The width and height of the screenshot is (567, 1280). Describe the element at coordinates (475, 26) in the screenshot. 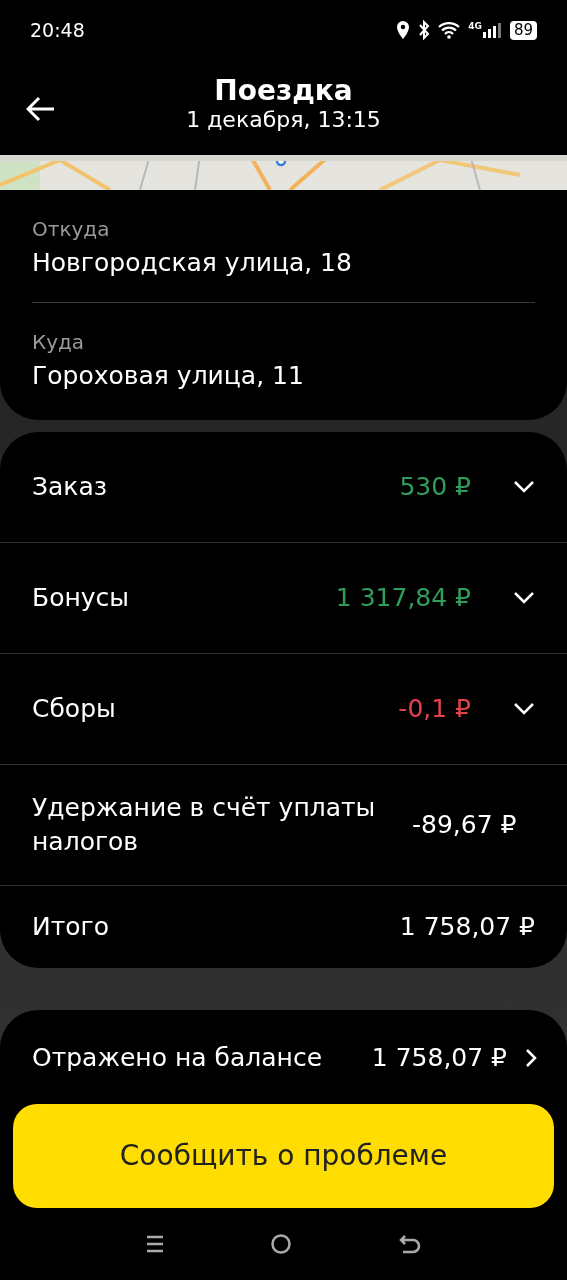

I see `network-label: 4G` at that location.